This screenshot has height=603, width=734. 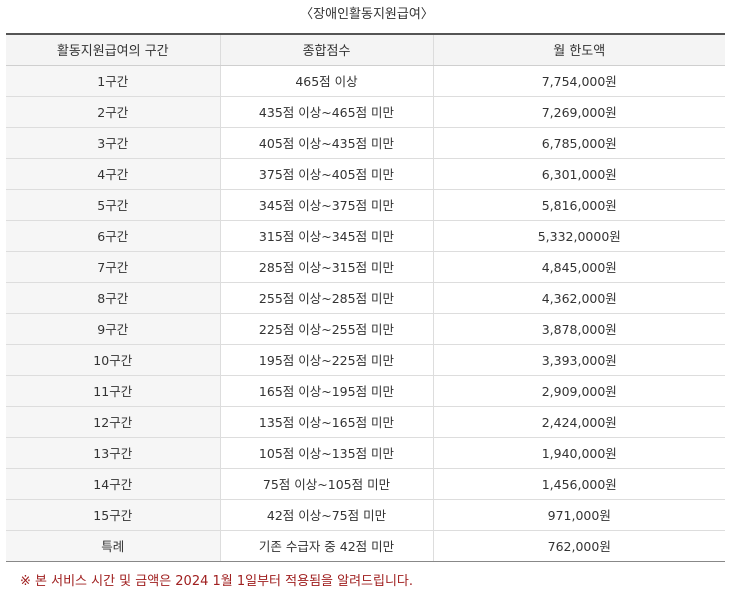 I want to click on tier-cell: 2구간, so click(x=113, y=112).